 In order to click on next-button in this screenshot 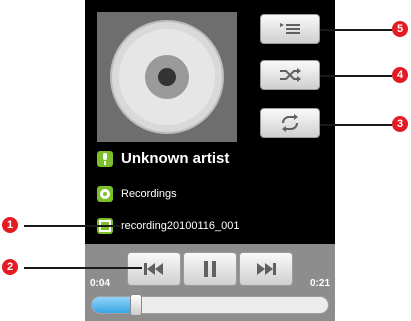, I will do `click(266, 269)`.